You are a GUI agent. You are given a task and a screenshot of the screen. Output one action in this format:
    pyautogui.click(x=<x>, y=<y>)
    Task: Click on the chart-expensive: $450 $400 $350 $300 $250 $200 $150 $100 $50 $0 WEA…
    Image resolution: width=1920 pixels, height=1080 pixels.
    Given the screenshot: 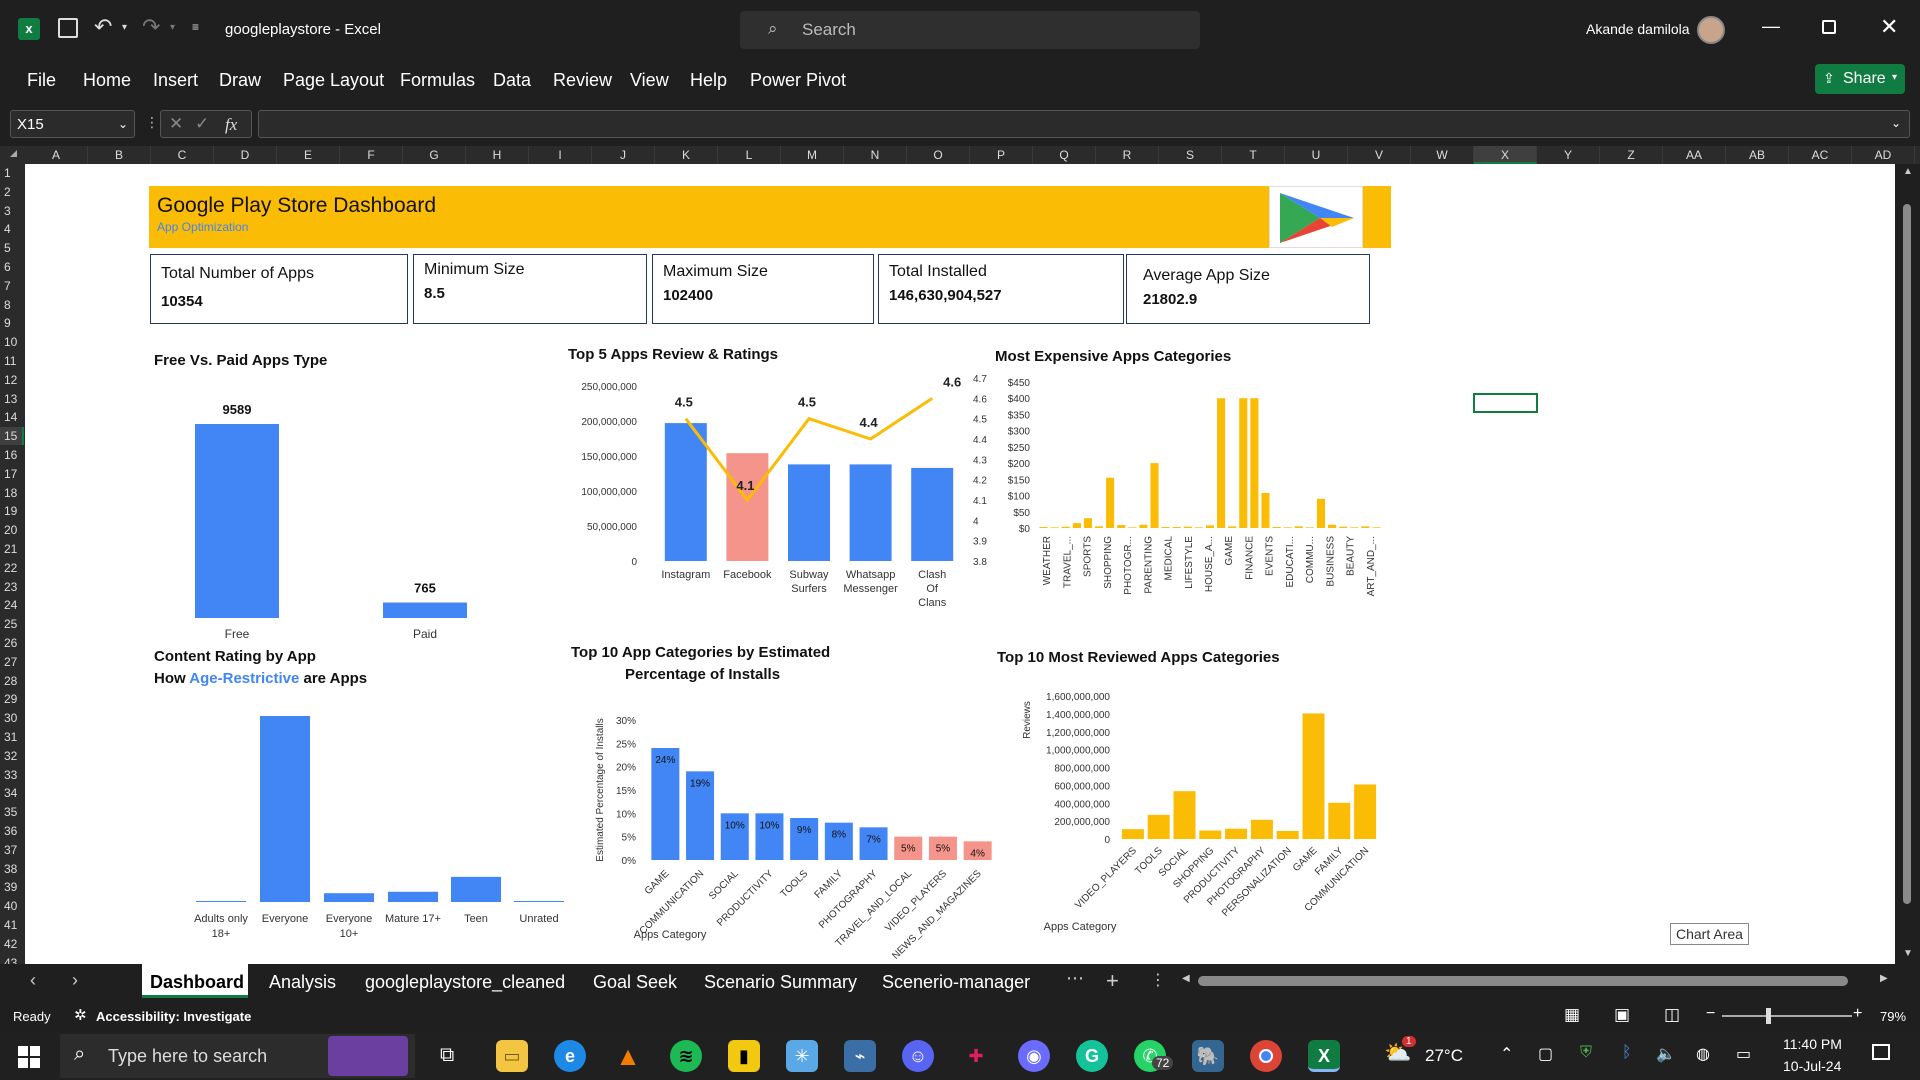 What is the action you would take?
    pyautogui.click(x=1190, y=498)
    